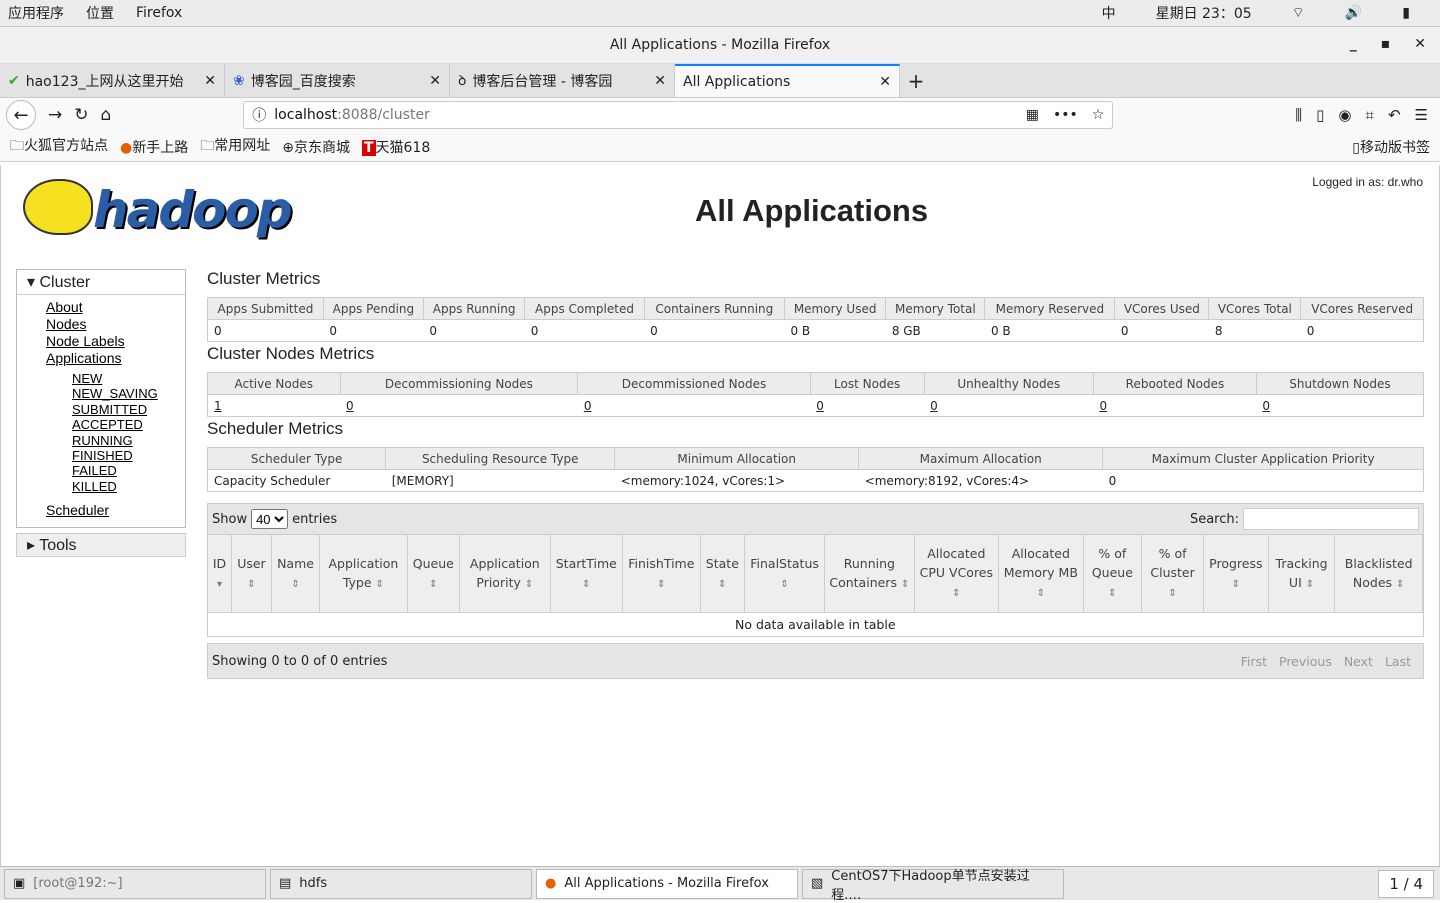 This screenshot has height=903, width=1440. I want to click on link-state-submitted: SUBMITTED, so click(109, 409).